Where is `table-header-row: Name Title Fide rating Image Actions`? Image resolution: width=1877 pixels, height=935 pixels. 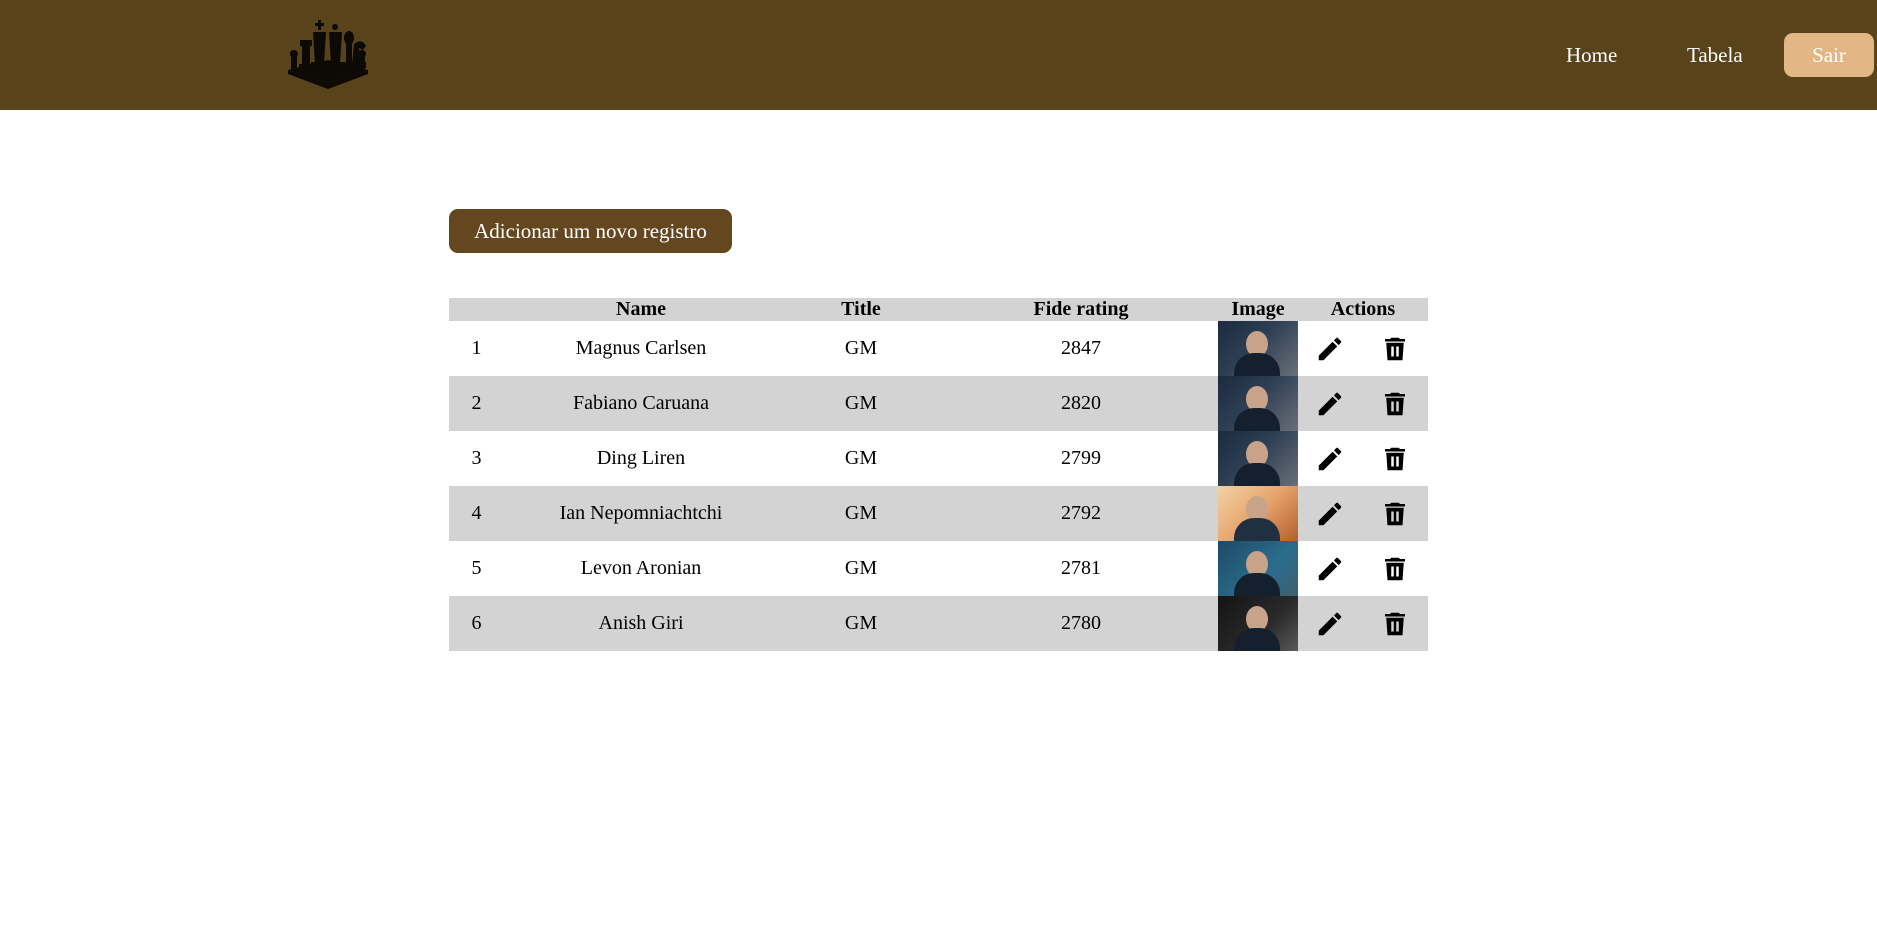 table-header-row: Name Title Fide rating Image Actions is located at coordinates (938, 309).